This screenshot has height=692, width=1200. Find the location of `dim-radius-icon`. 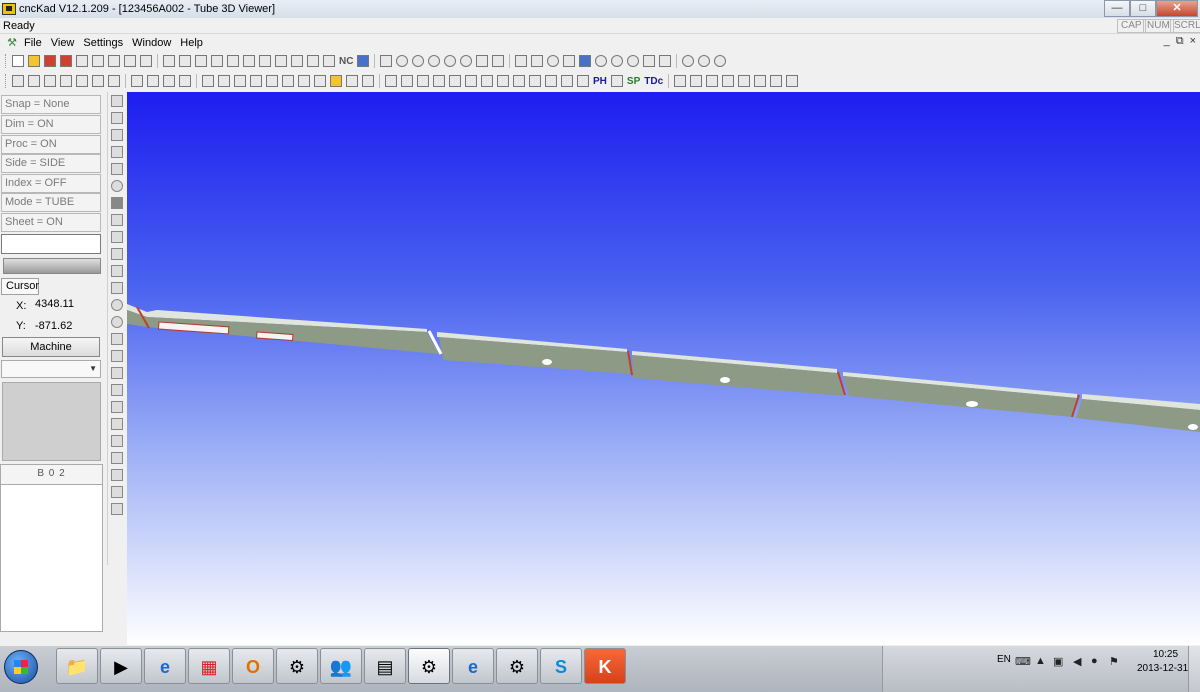

dim-radius-icon is located at coordinates (304, 81).